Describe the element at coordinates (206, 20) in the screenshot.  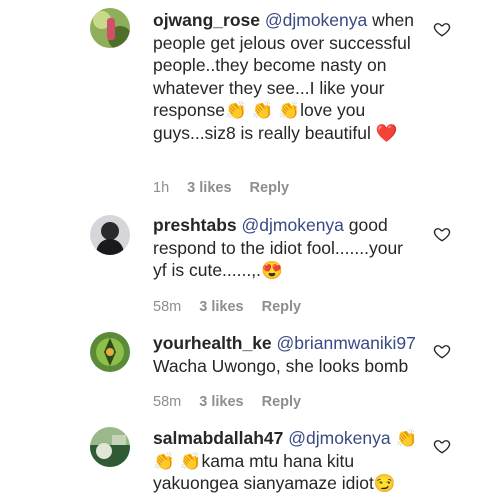
I see `comment-username: ojwang_rose` at that location.